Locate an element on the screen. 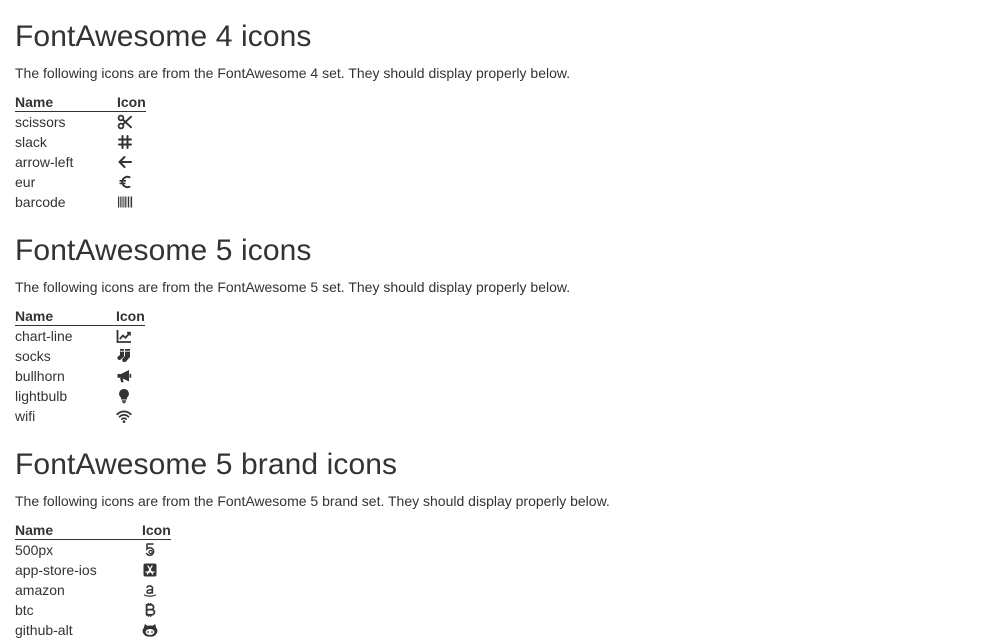 Image resolution: width=992 pixels, height=642 pixels. socks-icon is located at coordinates (124, 356).